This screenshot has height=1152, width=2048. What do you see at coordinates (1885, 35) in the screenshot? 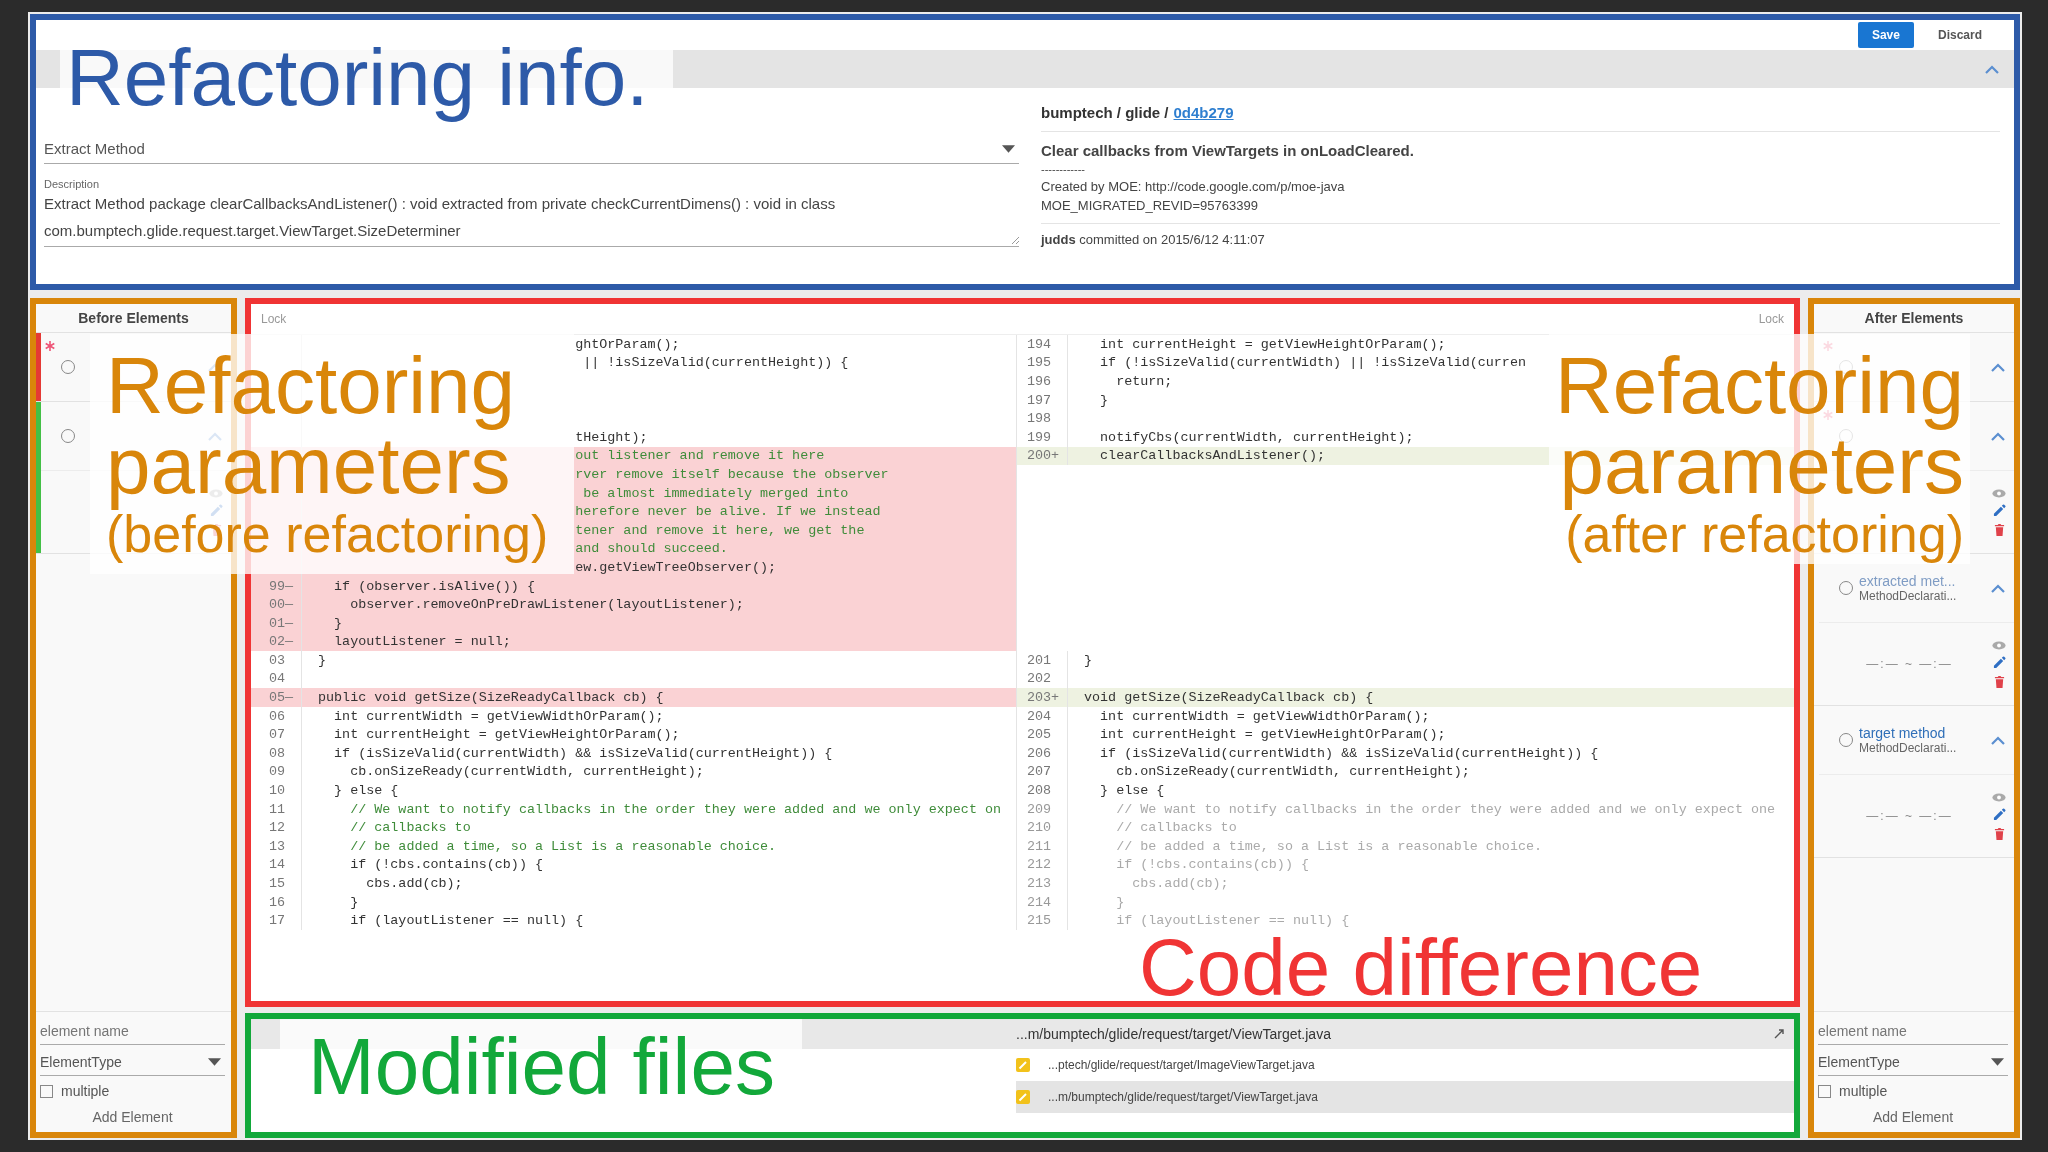
I see `save-button: Save` at bounding box center [1885, 35].